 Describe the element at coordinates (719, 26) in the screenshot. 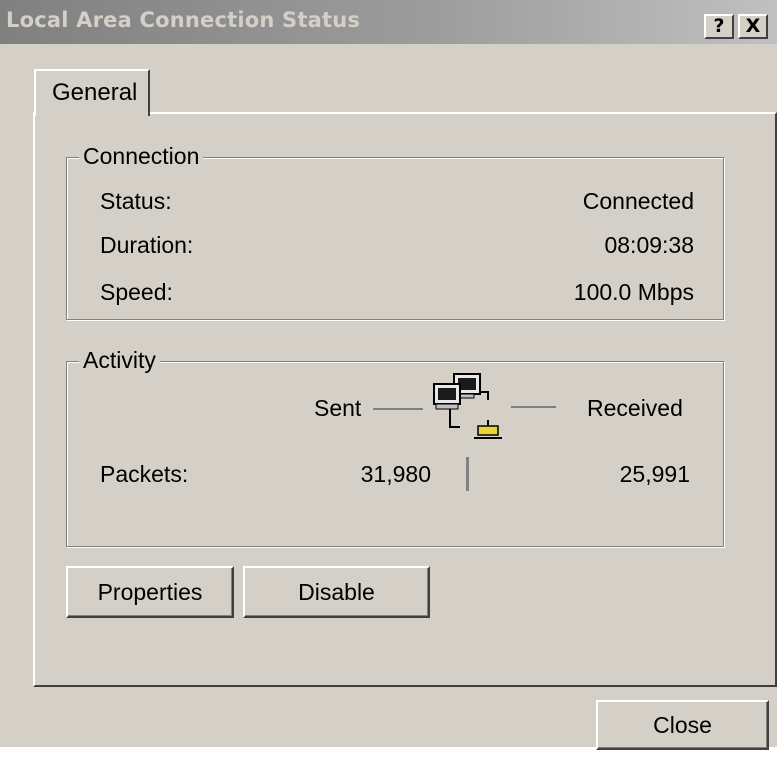

I see `help-button: ?` at that location.